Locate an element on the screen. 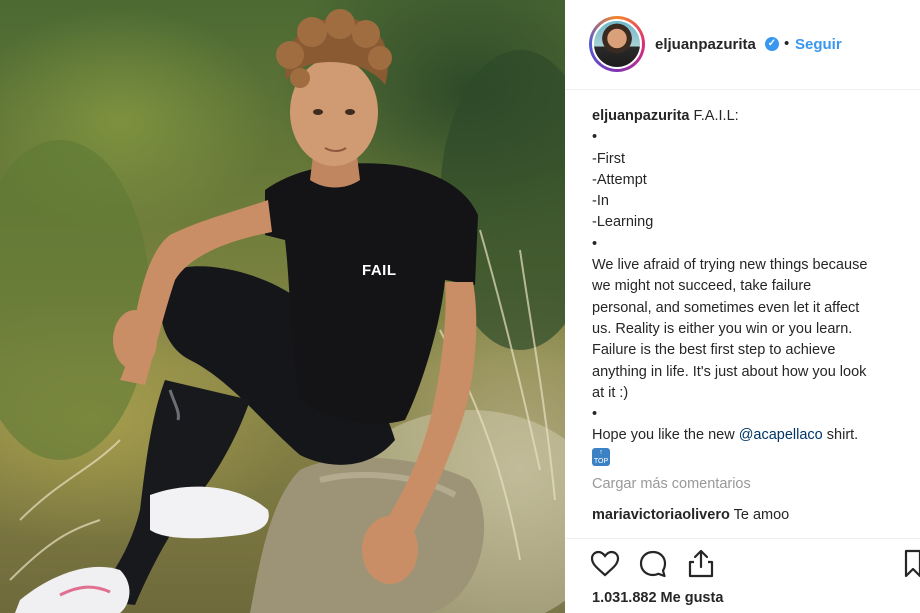 This screenshot has width=920, height=613. top-emoji-label: TOP is located at coordinates (601, 461).